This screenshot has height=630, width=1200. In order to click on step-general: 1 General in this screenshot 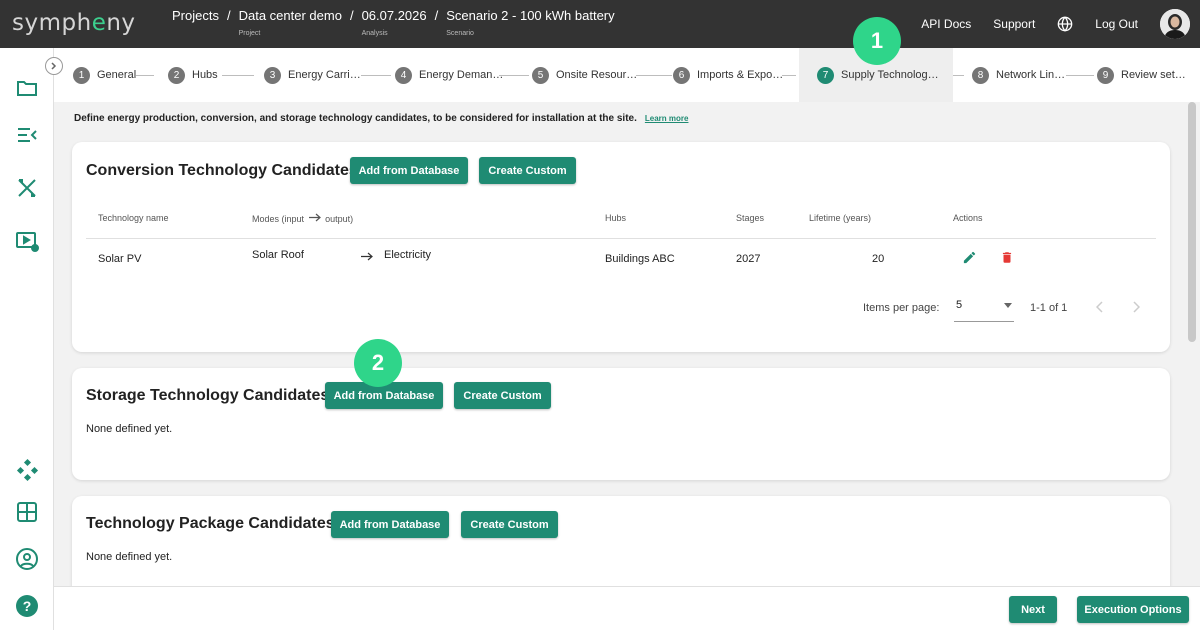, I will do `click(104, 75)`.